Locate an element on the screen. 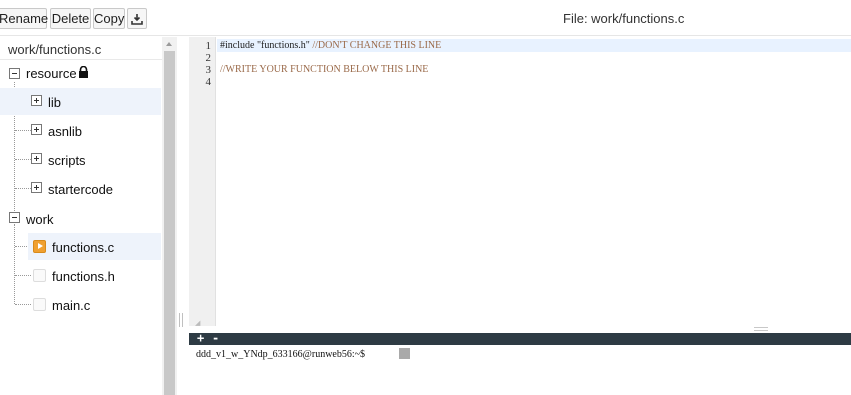 Image resolution: width=851 pixels, height=395 pixels. line-number: 4 is located at coordinates (208, 82).